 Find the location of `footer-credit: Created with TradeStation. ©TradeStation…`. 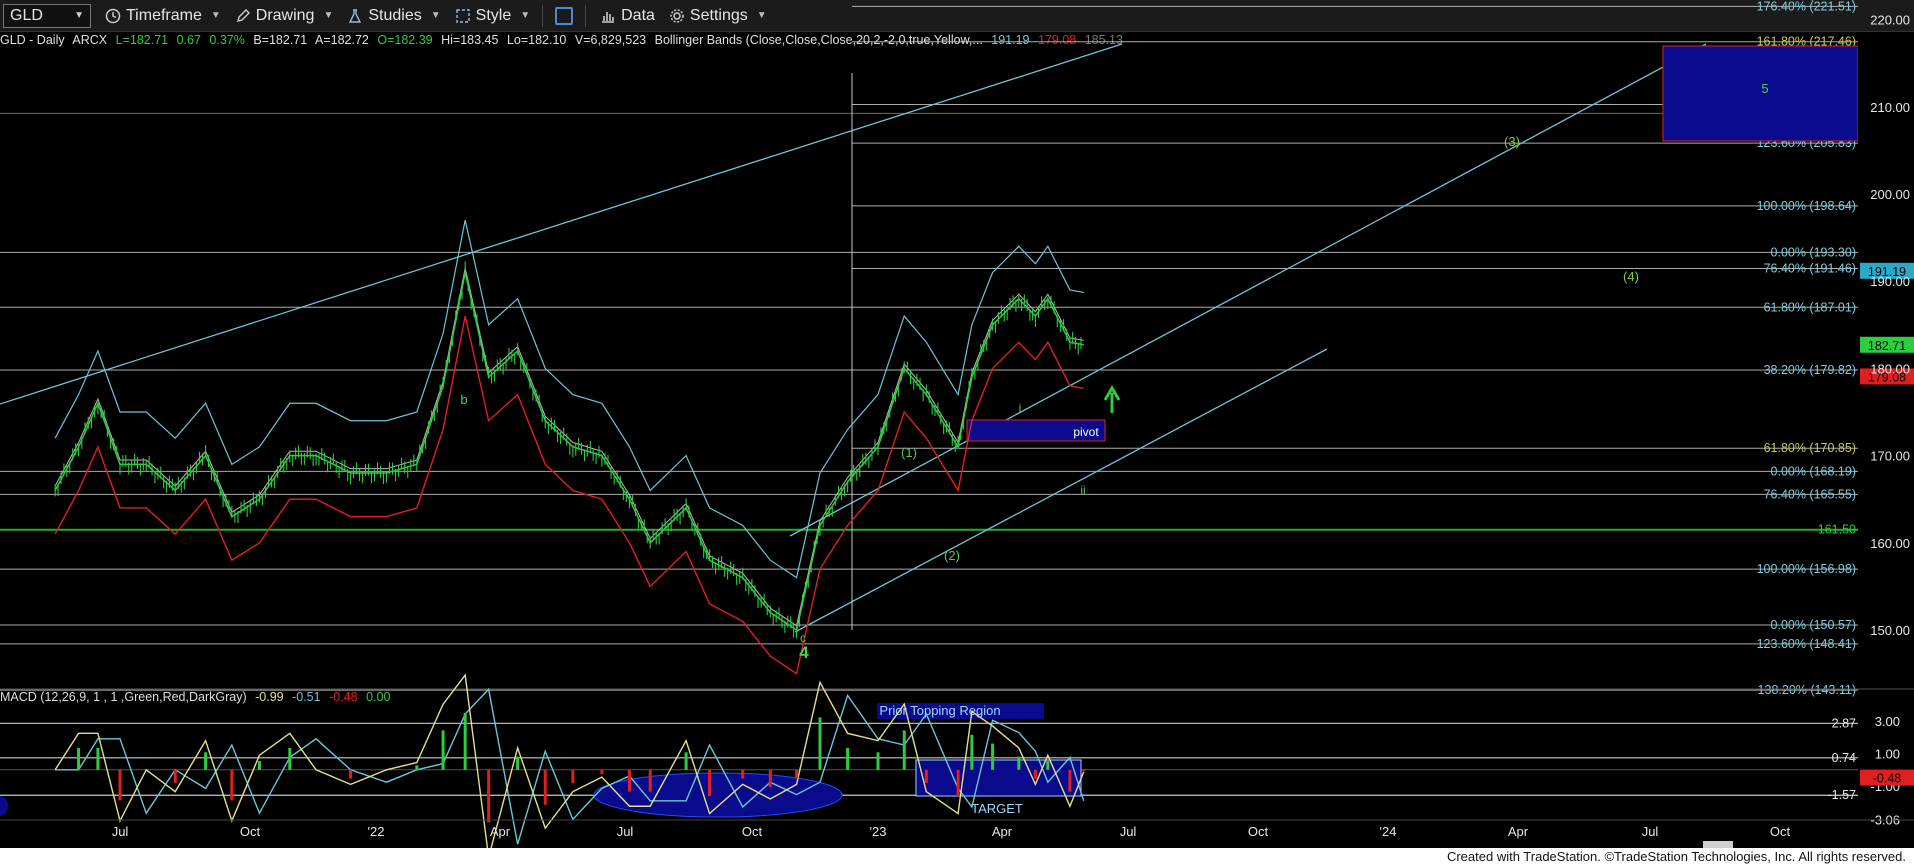

footer-credit: Created with TradeStation. ©TradeStation… is located at coordinates (957, 856).